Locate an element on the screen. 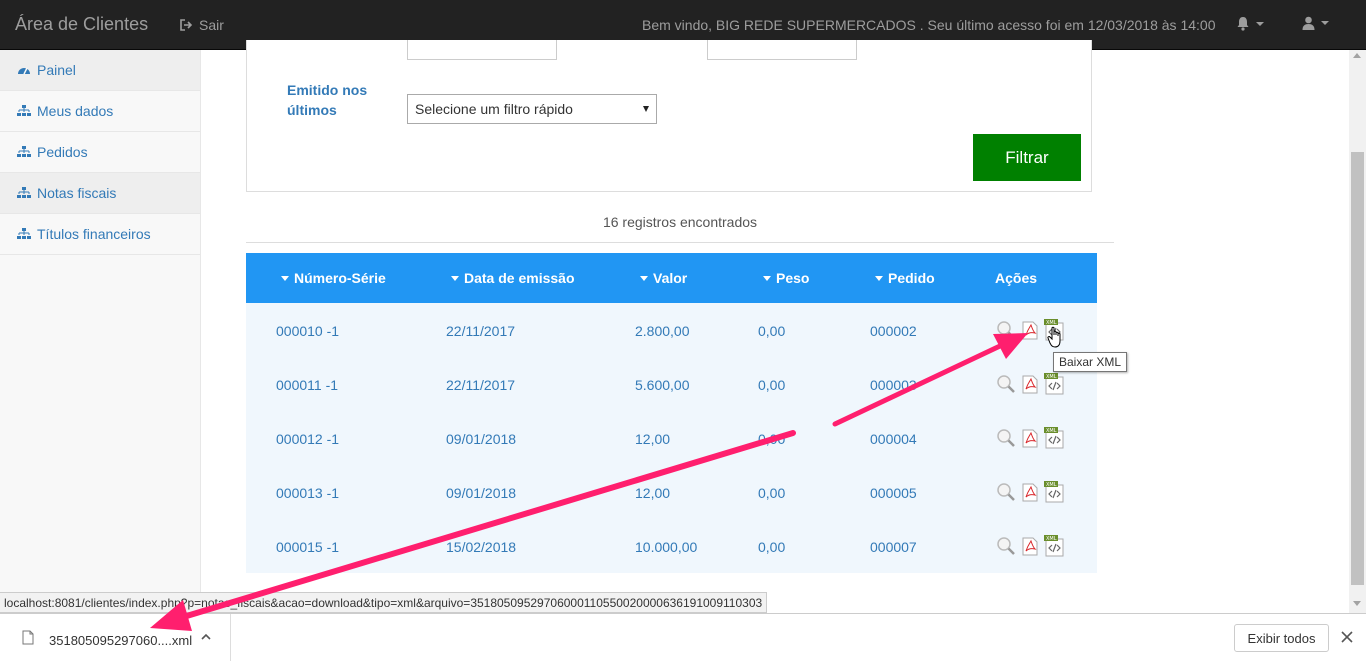  cell-valor: 2.800,00 is located at coordinates (662, 331).